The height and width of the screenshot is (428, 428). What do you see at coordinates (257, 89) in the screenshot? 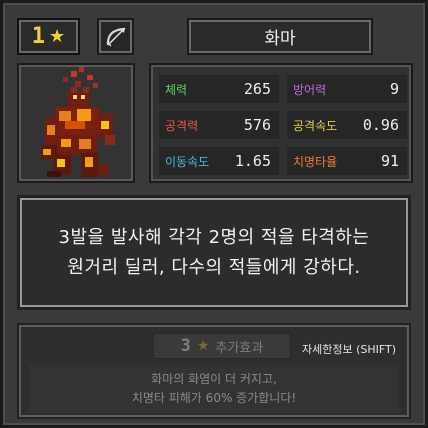
I see `stat-hp-value: 265` at bounding box center [257, 89].